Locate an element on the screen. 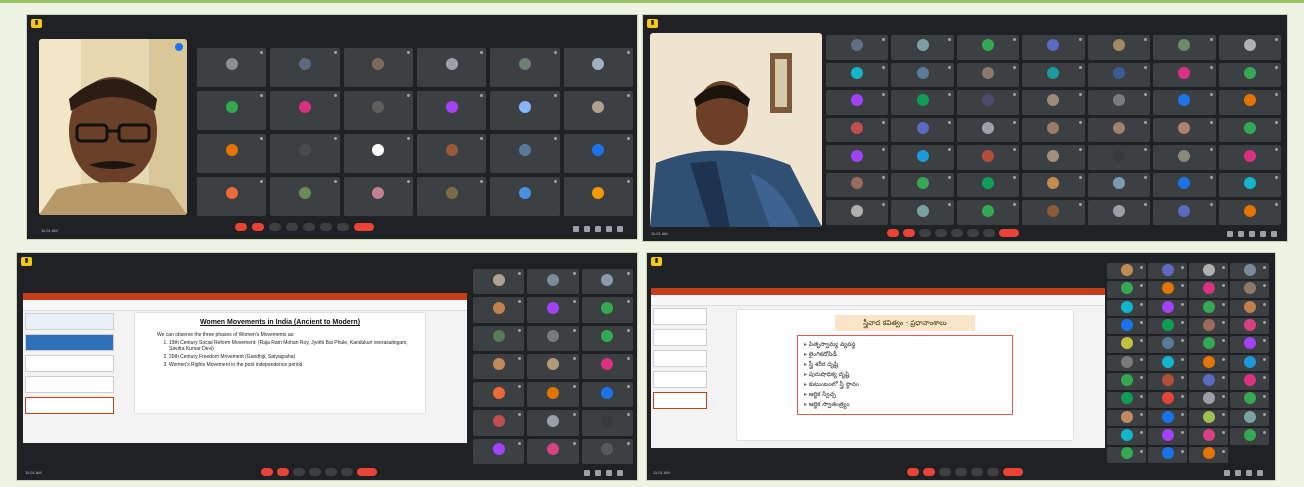  camera-off-button is located at coordinates (909, 233).